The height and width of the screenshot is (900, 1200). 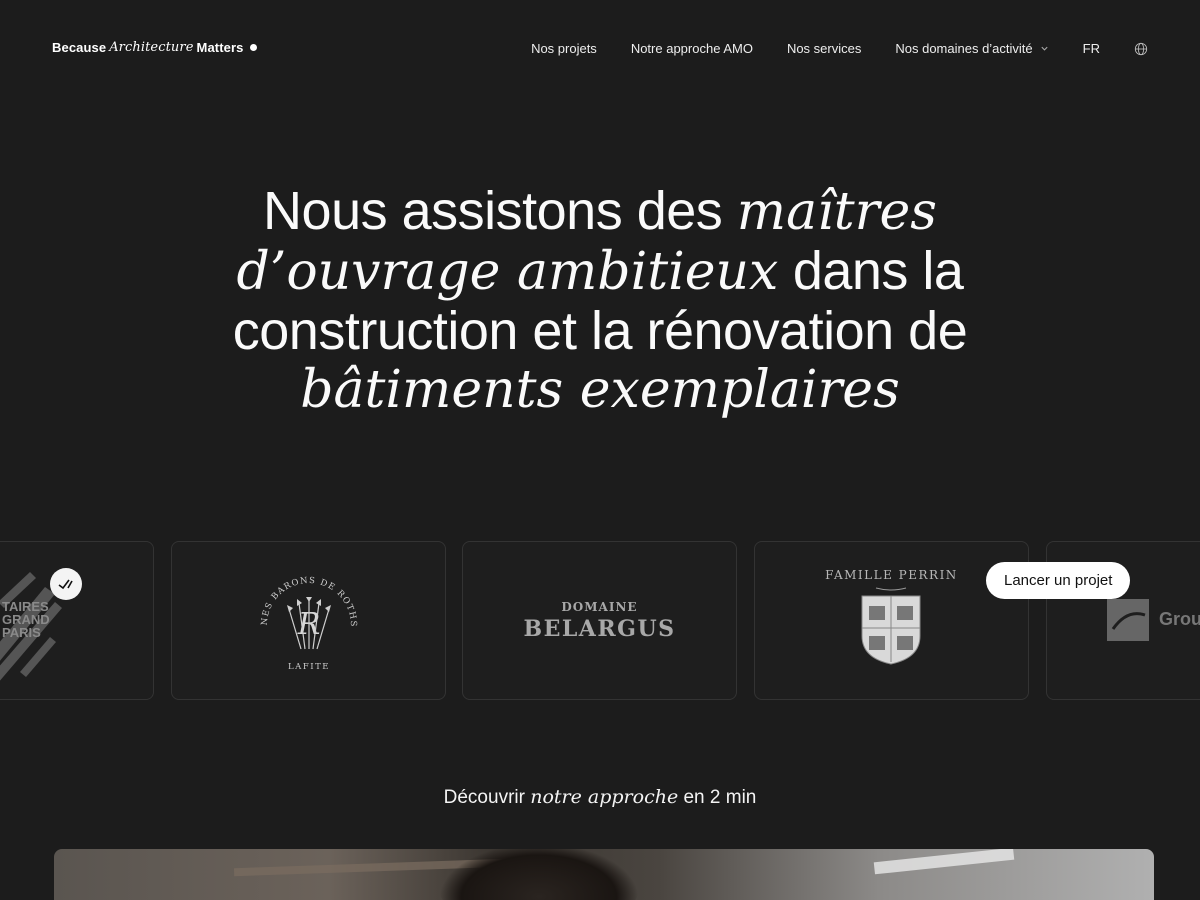 I want to click on client-card: DOMAINE BELARGUS, so click(x=599, y=620).